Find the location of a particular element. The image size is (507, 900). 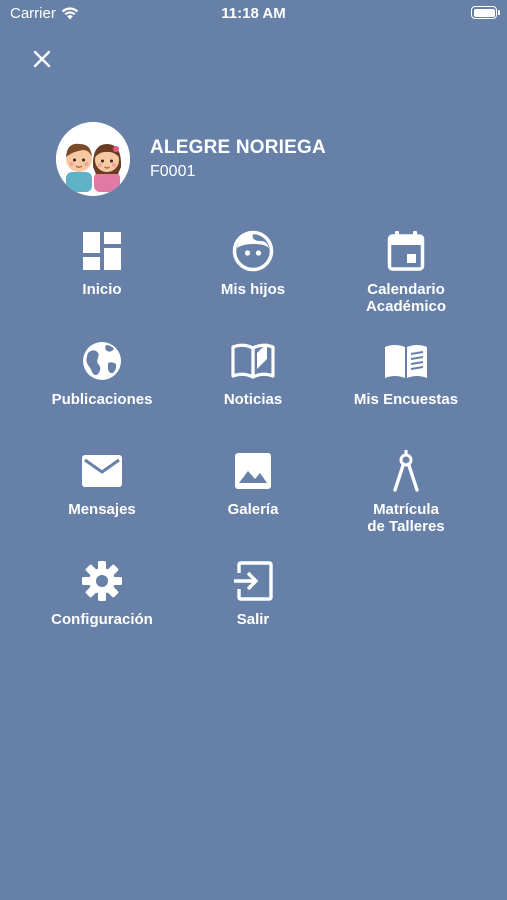

menu-item-label: Galería is located at coordinates (253, 509).